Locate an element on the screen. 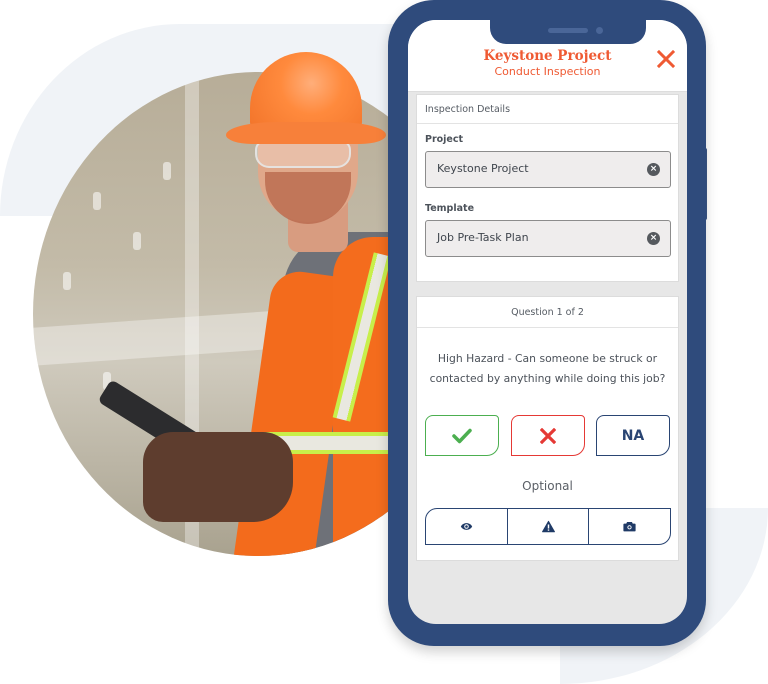  template-value: Job Pre-Task Plan is located at coordinates (483, 237).